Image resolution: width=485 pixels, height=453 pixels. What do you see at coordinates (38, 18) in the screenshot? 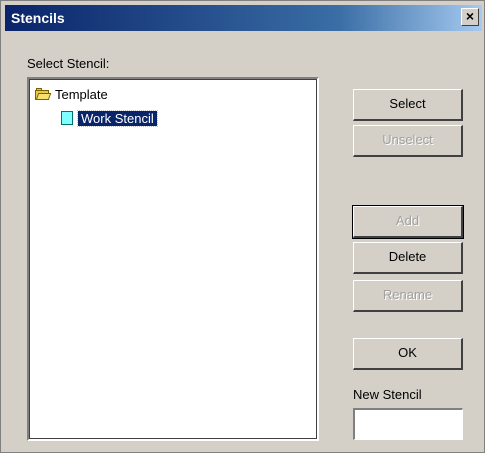
I see `window-title: Stencils` at bounding box center [38, 18].